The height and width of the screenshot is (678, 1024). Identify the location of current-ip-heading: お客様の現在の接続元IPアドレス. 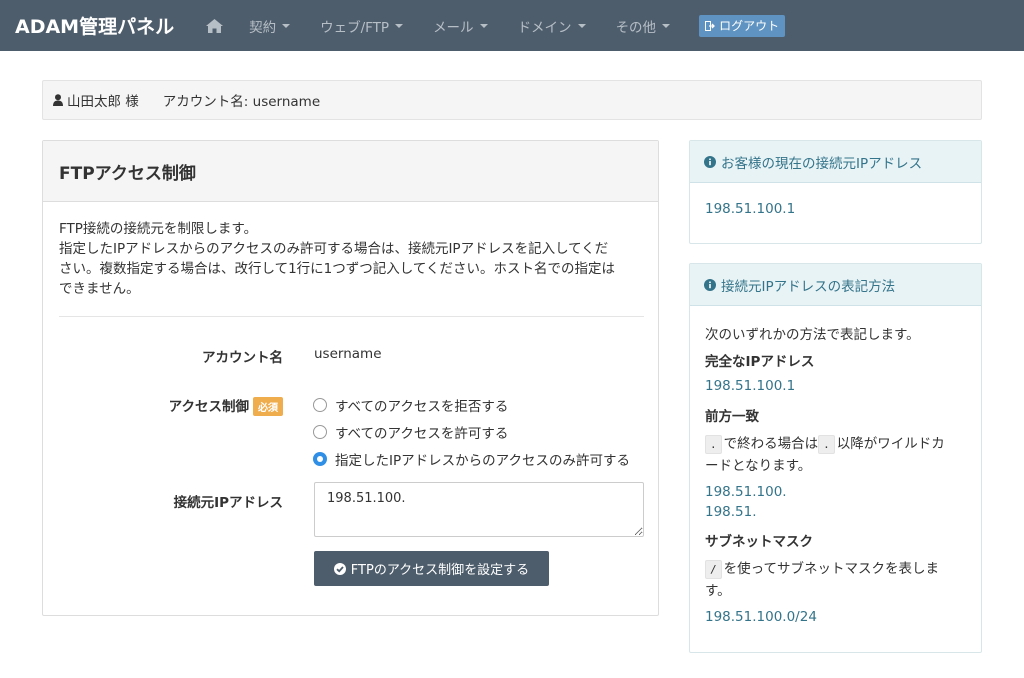
(835, 162).